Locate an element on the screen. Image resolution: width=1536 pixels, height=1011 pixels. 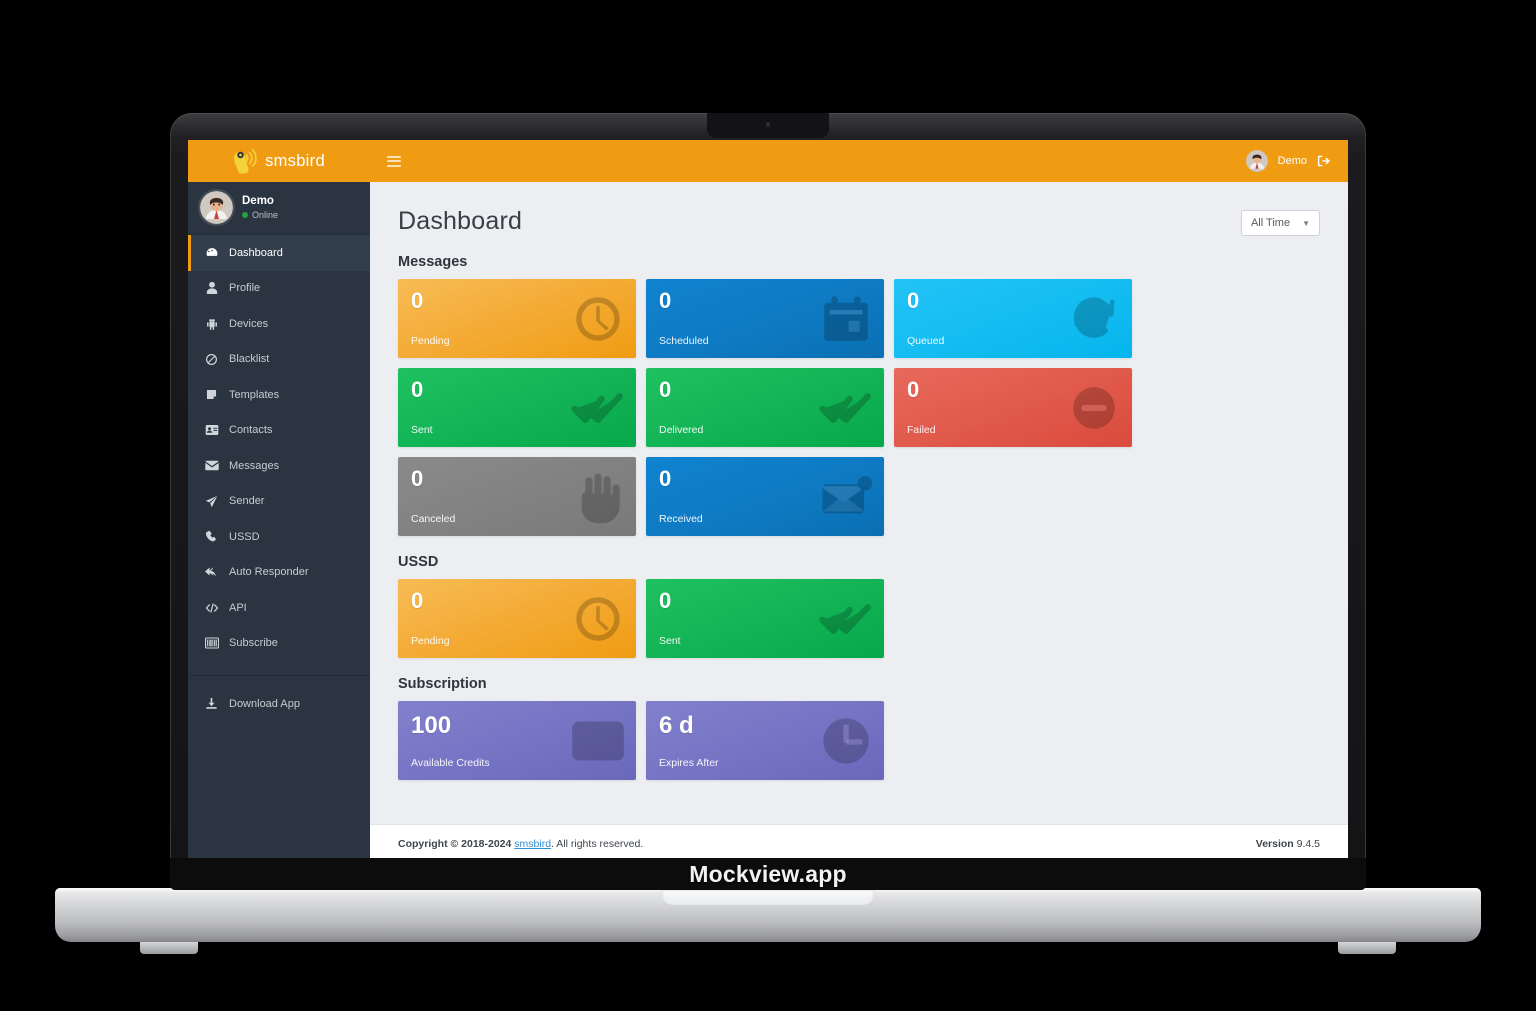
stat-card-delivered: 0 Delivered is located at coordinates (765, 407).